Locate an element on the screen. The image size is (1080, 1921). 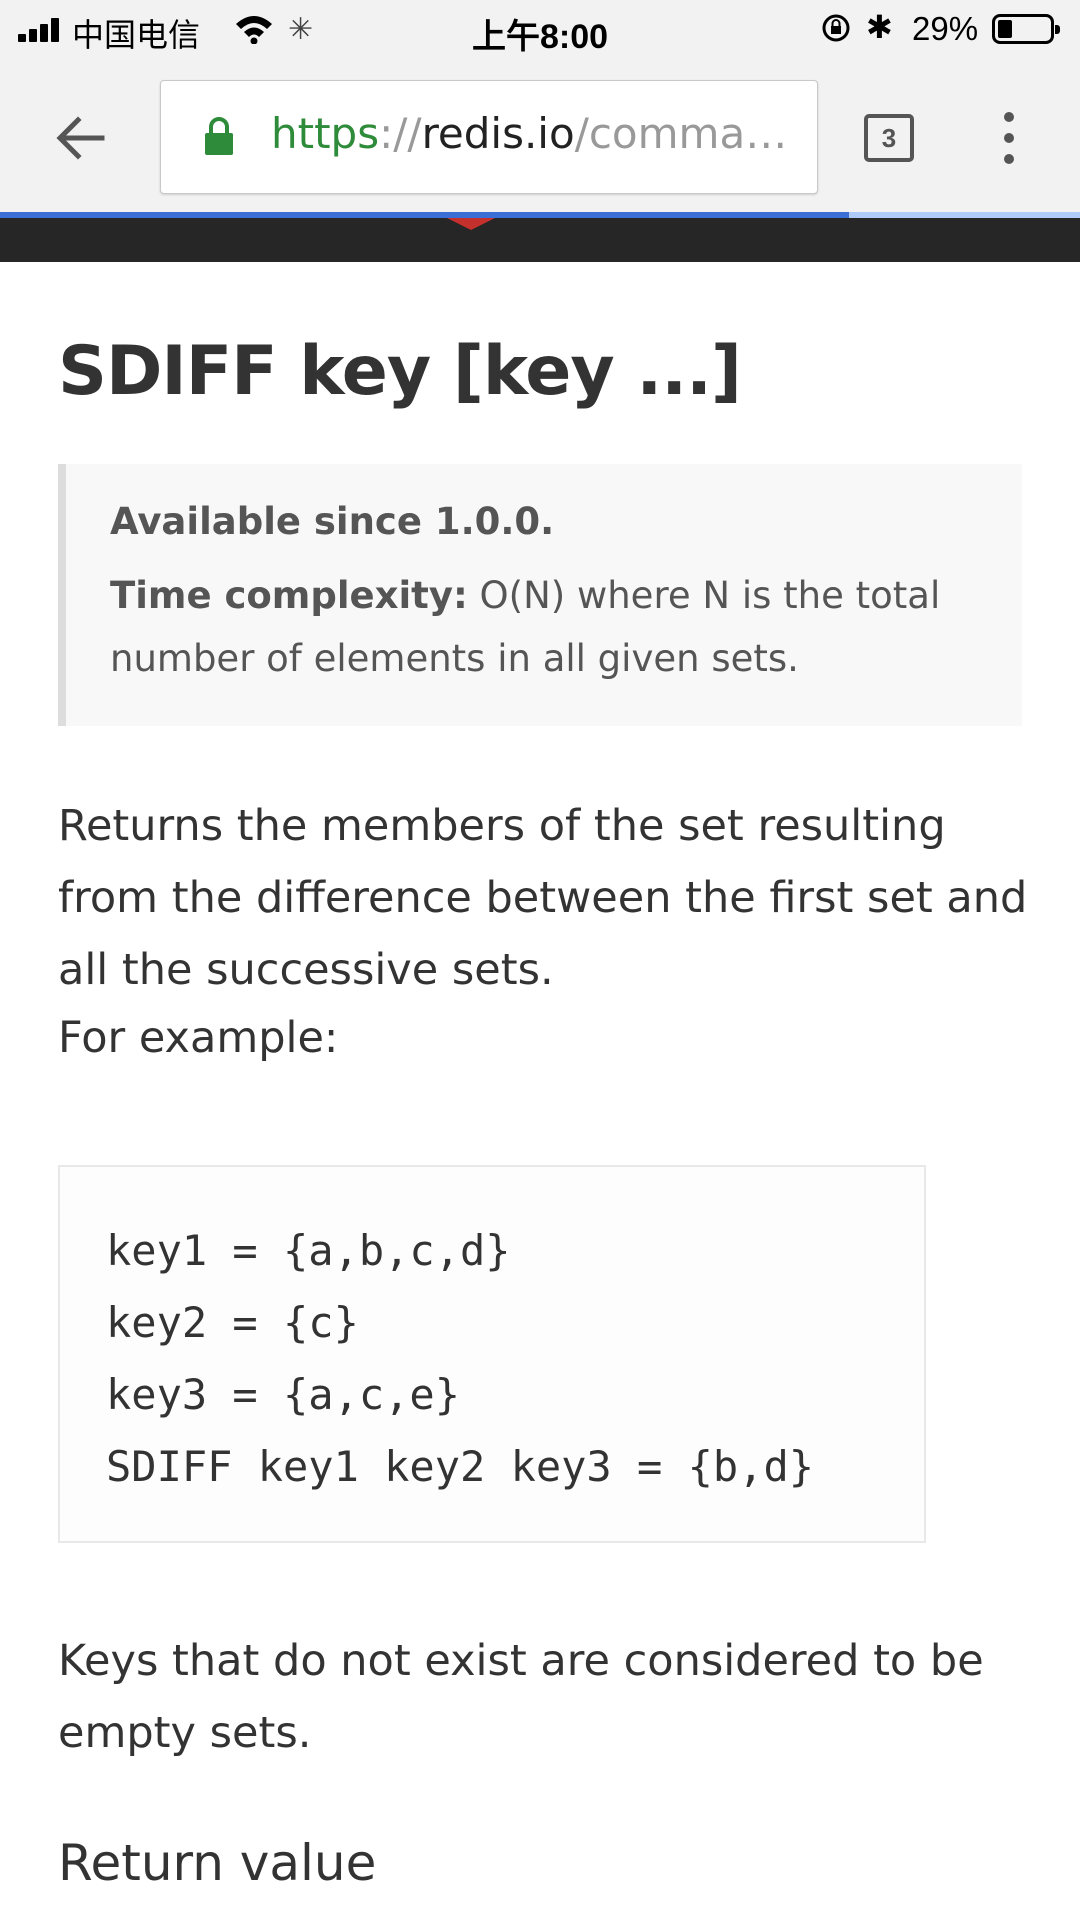
redis-logo-icon is located at coordinates (471, 224).